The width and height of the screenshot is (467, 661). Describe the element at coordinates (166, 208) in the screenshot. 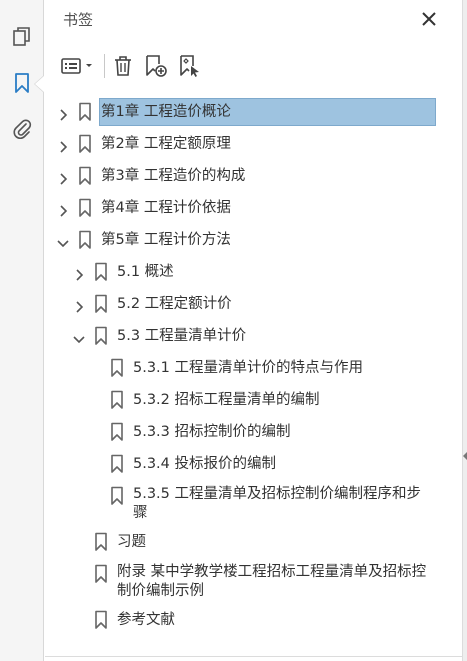

I see `bookmark-label: 第4章 工程计价依据` at that location.